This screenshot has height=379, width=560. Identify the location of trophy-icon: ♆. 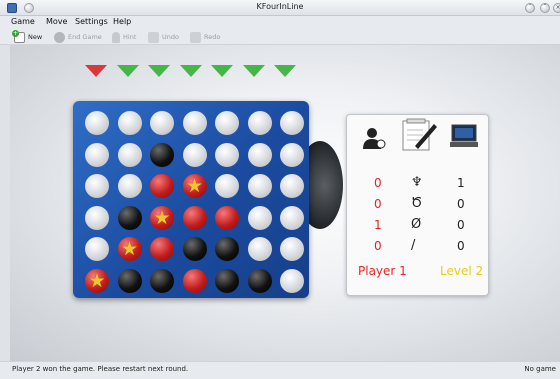
(417, 182).